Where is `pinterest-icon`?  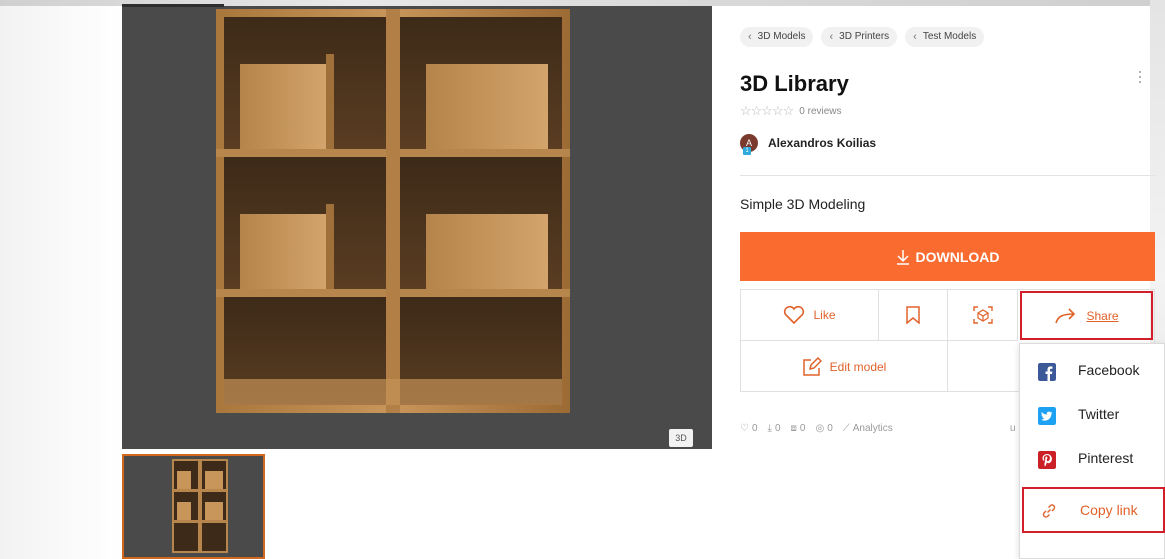
pinterest-icon is located at coordinates (1047, 460).